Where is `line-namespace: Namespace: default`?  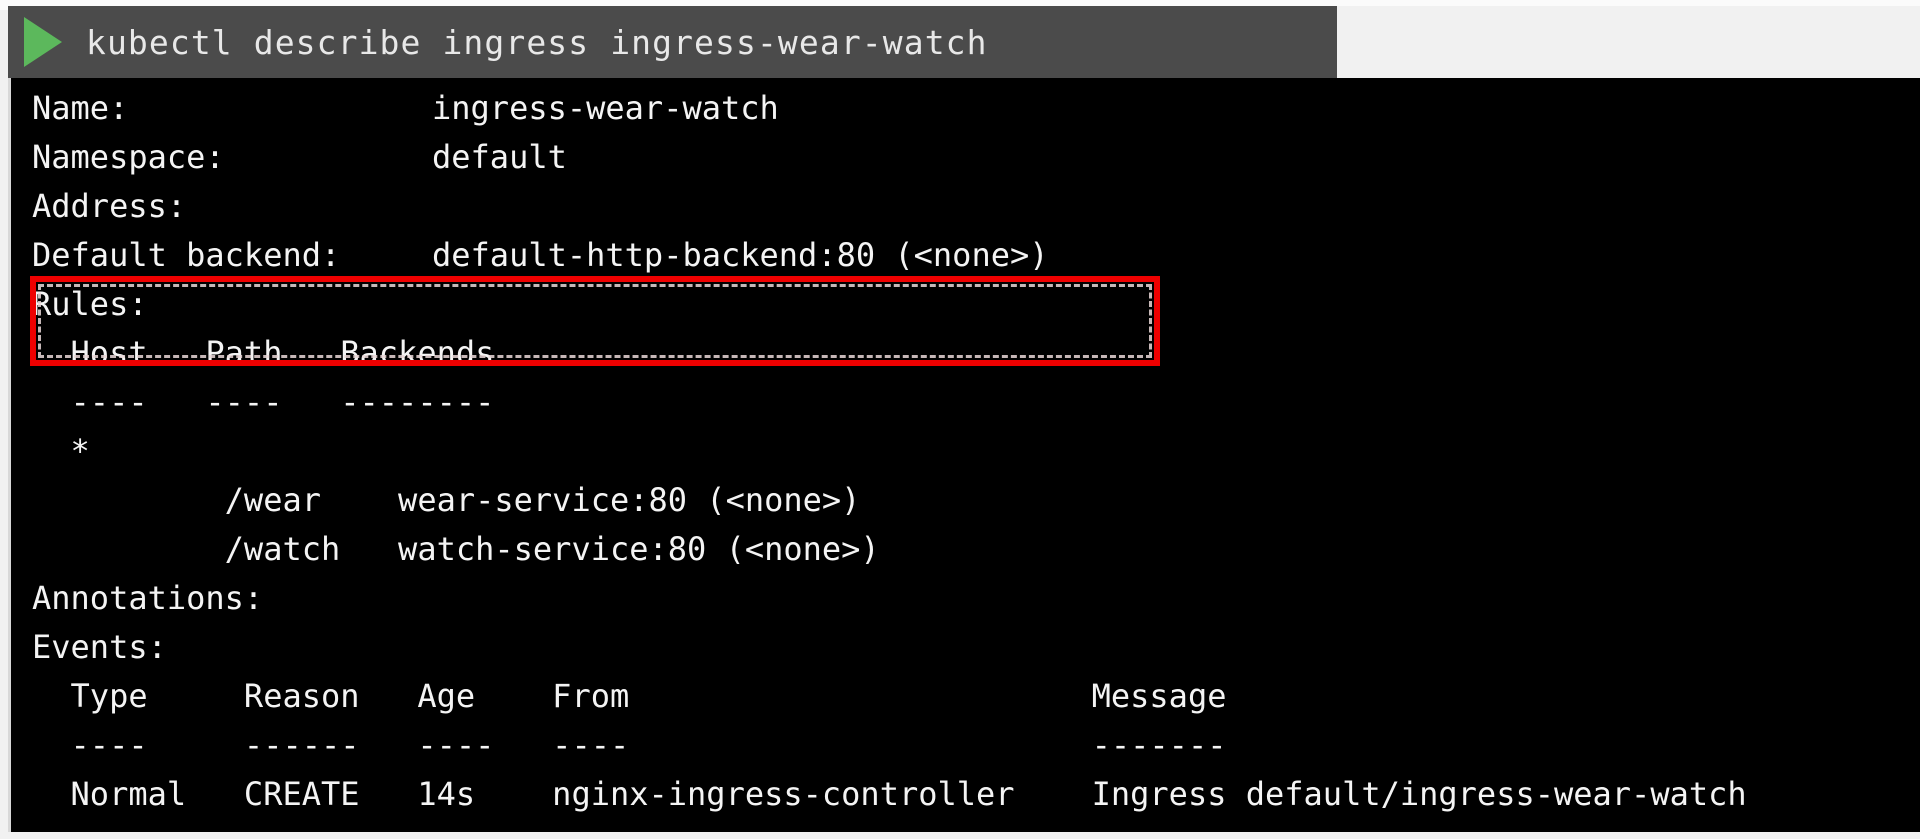 line-namespace: Namespace: default is located at coordinates (972, 157).